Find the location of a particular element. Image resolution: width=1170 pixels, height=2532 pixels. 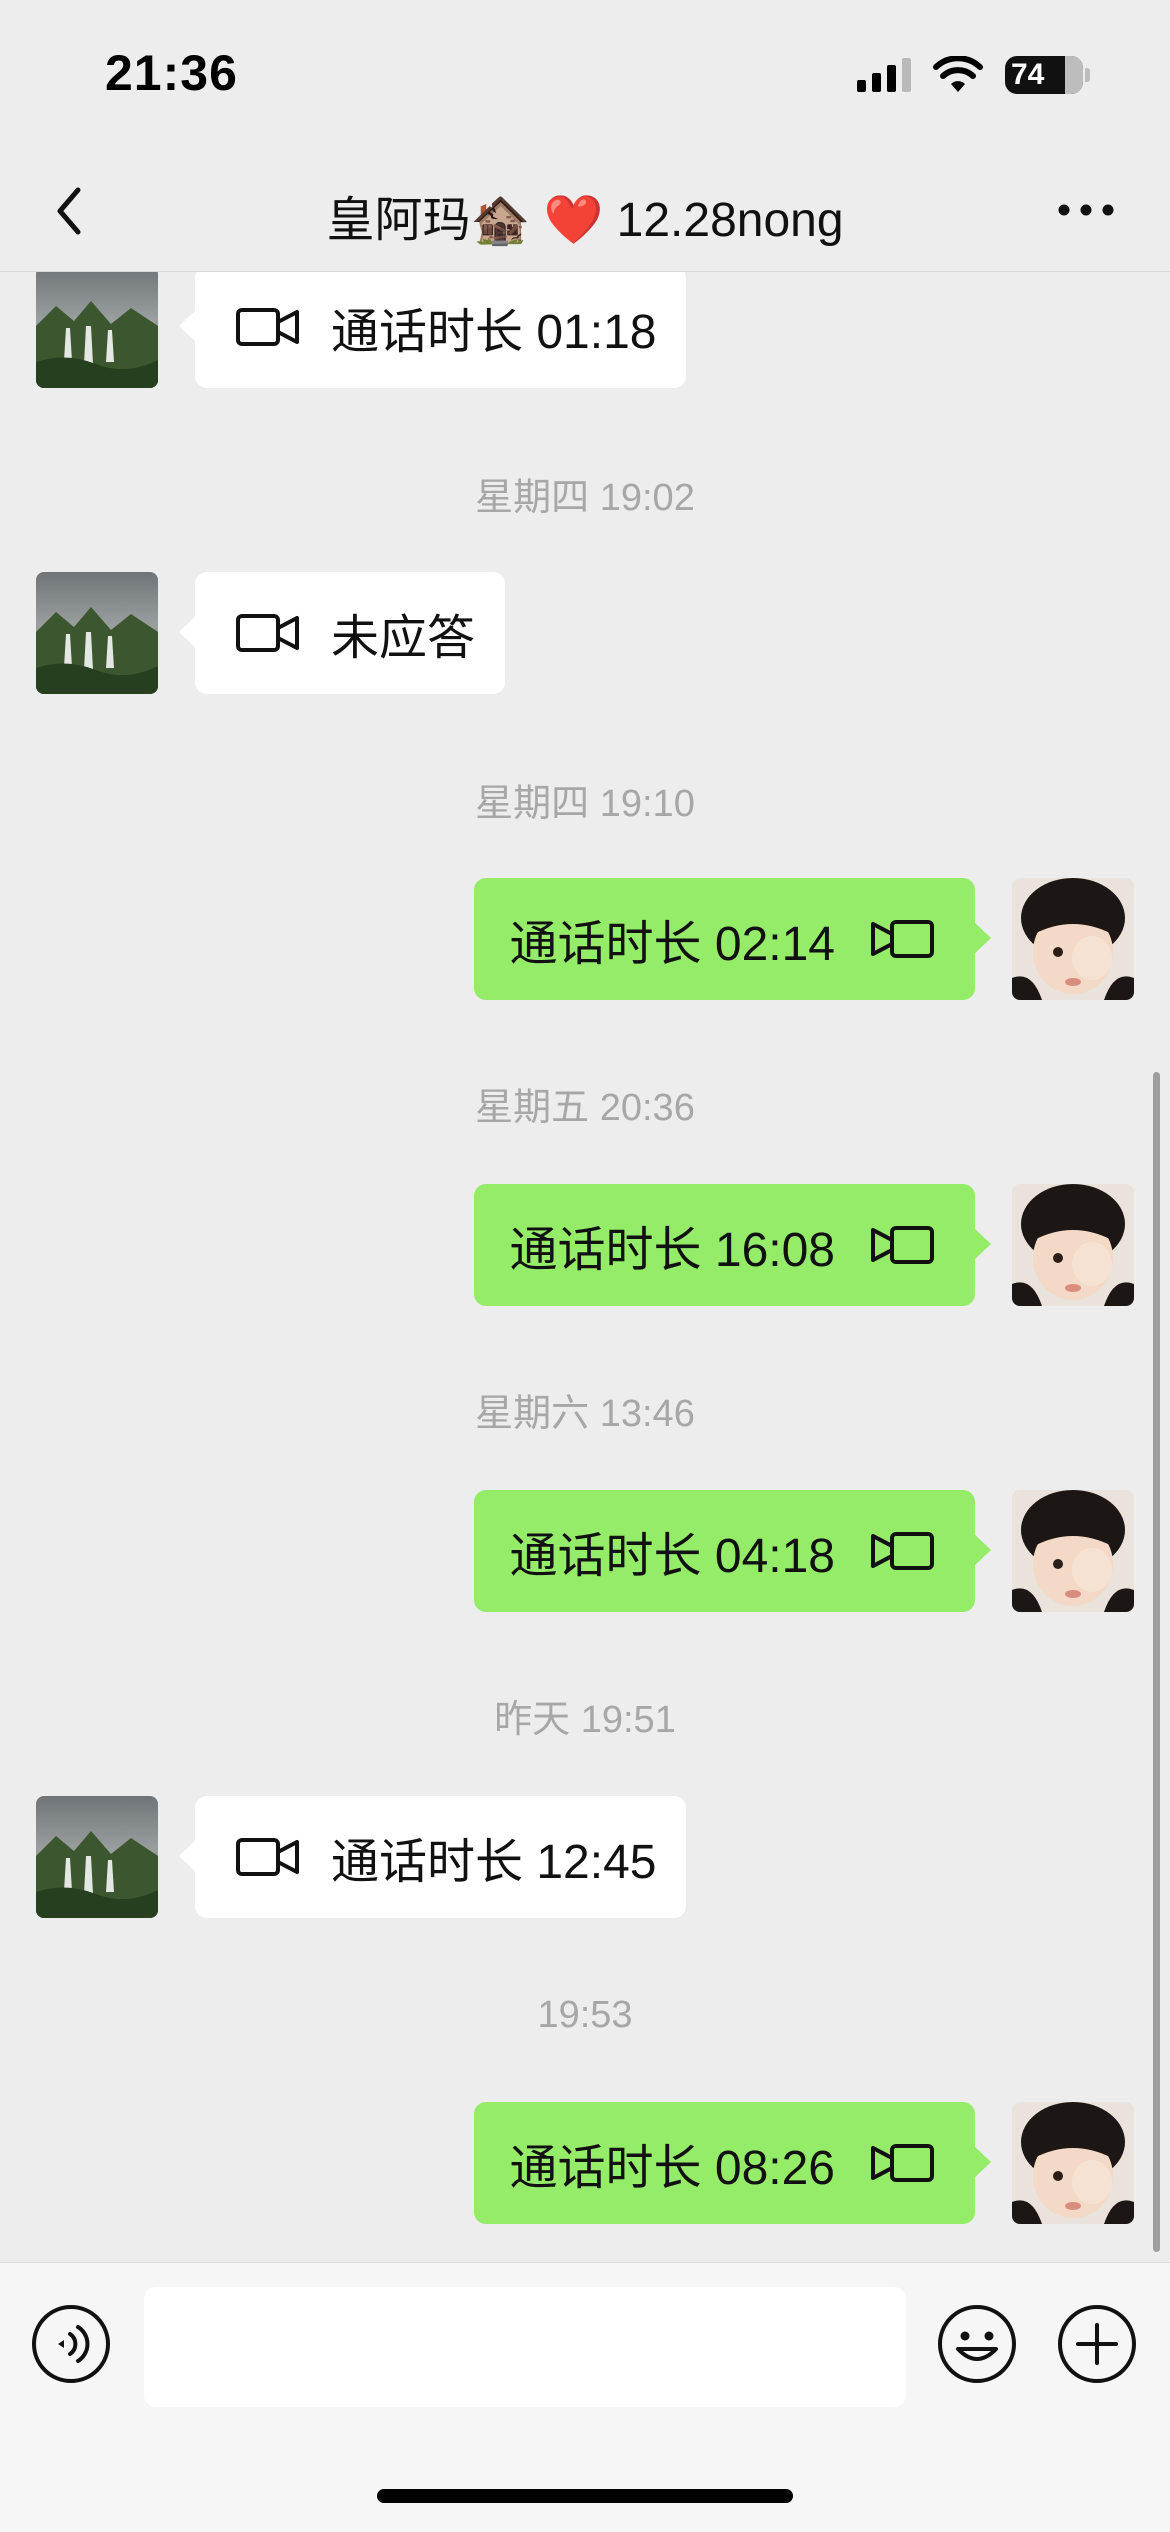

status-time: 21:36 is located at coordinates (171, 73).